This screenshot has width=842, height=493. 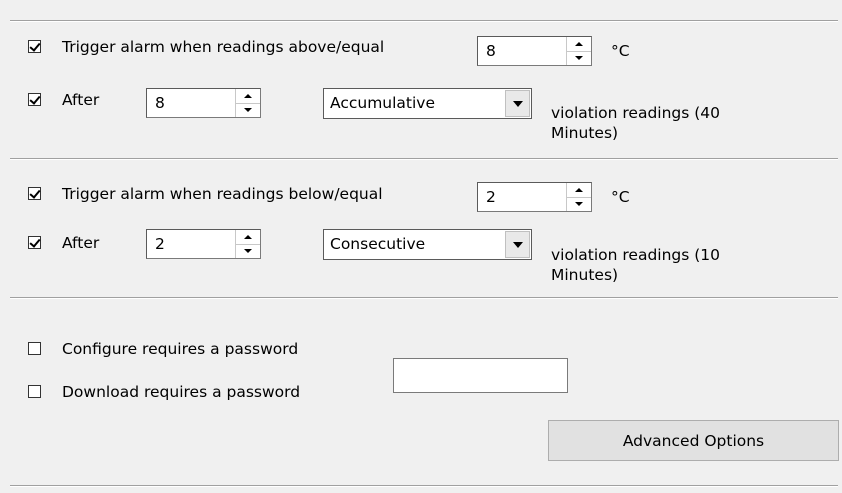 I want to click on low-mode-value: Consecutive, so click(x=378, y=244).